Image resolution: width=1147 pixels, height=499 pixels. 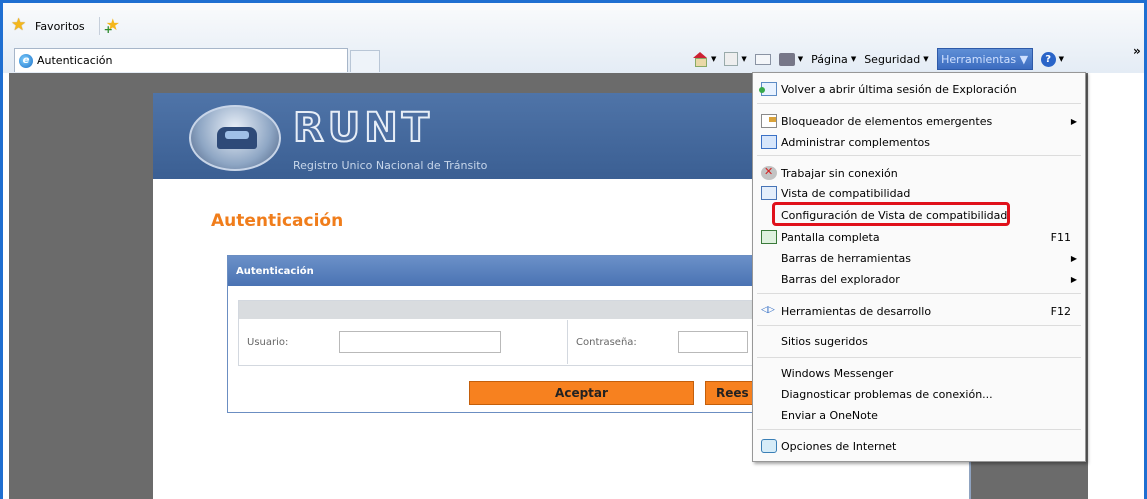 I want to click on help-button: ? ▼, so click(x=1052, y=59).